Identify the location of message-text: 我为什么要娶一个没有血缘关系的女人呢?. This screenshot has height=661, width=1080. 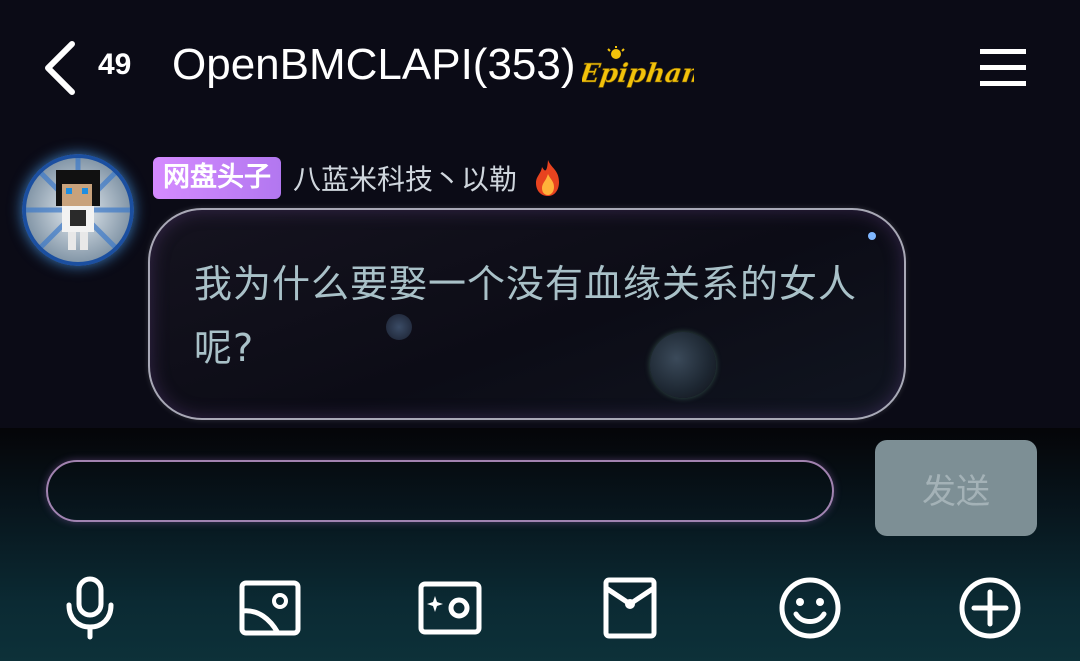
(526, 316).